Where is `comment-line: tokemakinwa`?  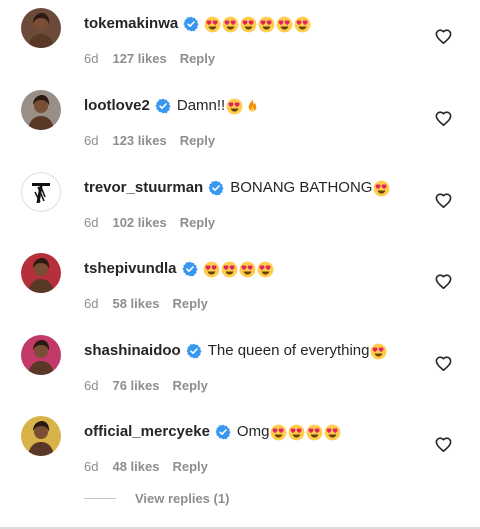
comment-line: tokemakinwa is located at coordinates (197, 24).